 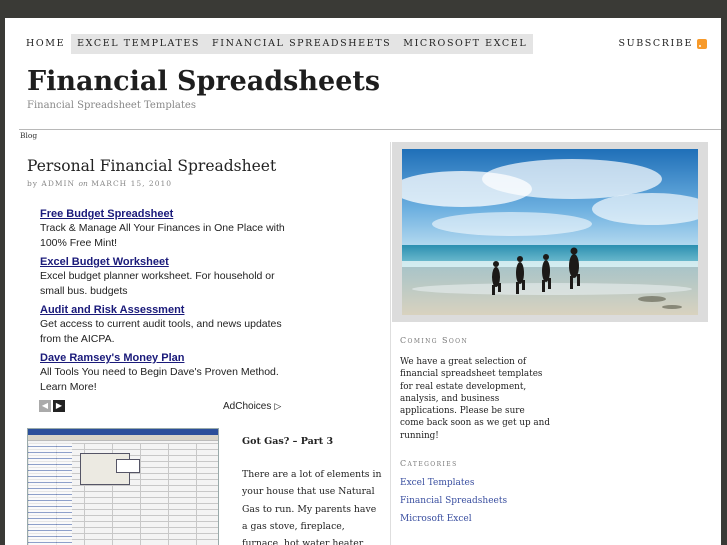 I want to click on thumb-menubar, so click(x=123, y=438).